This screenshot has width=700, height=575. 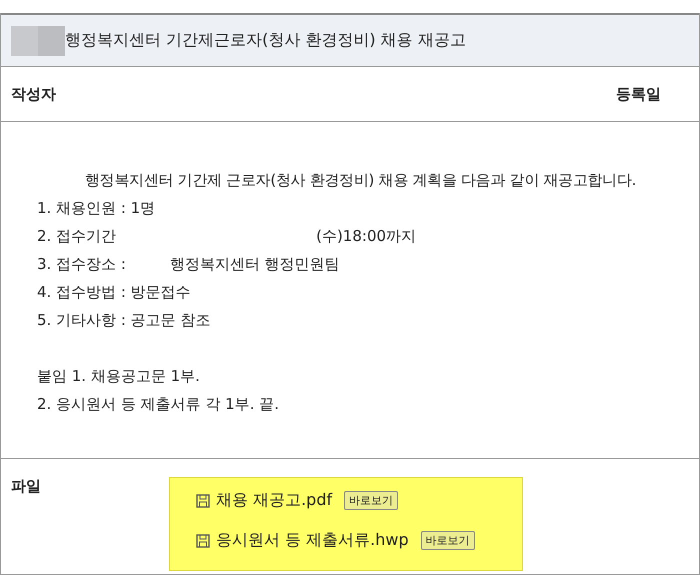 What do you see at coordinates (81, 264) in the screenshot?
I see `body-text: 3. 접수장소 :` at bounding box center [81, 264].